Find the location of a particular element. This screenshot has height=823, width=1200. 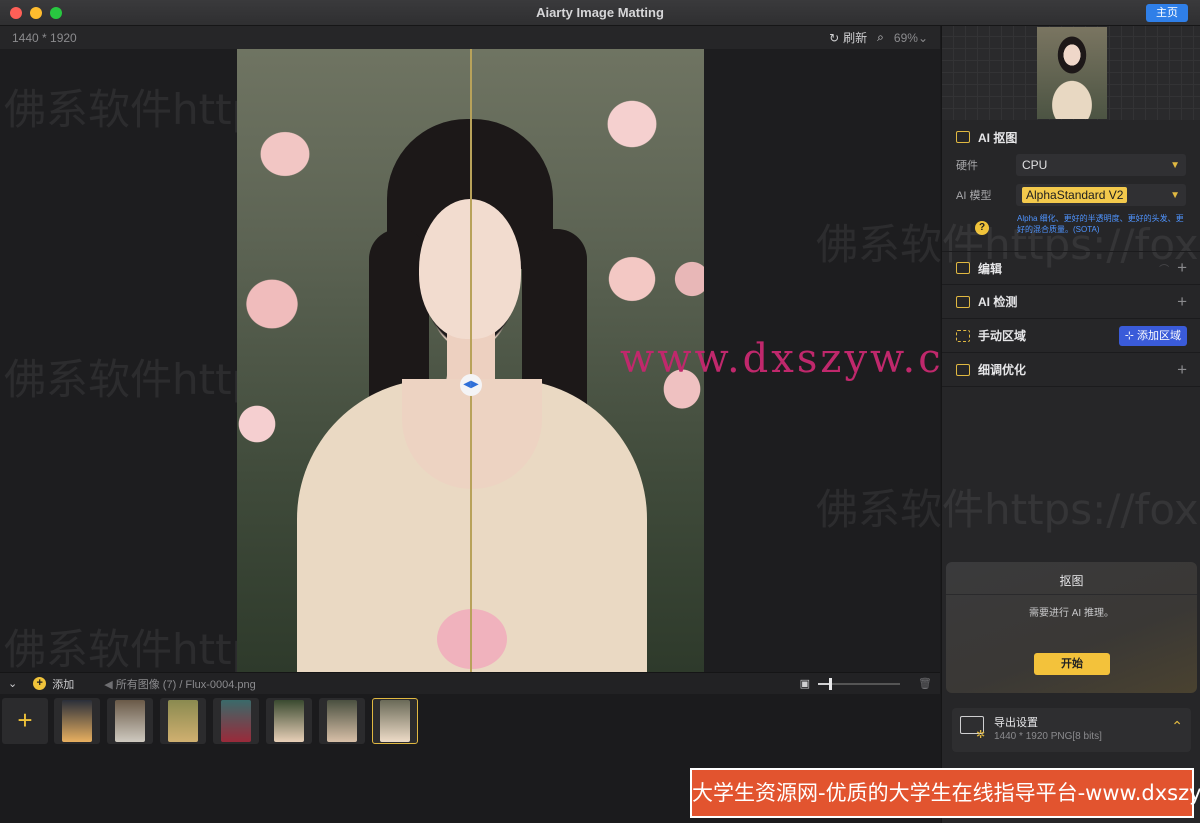

compare-split-line is located at coordinates (471, 360).